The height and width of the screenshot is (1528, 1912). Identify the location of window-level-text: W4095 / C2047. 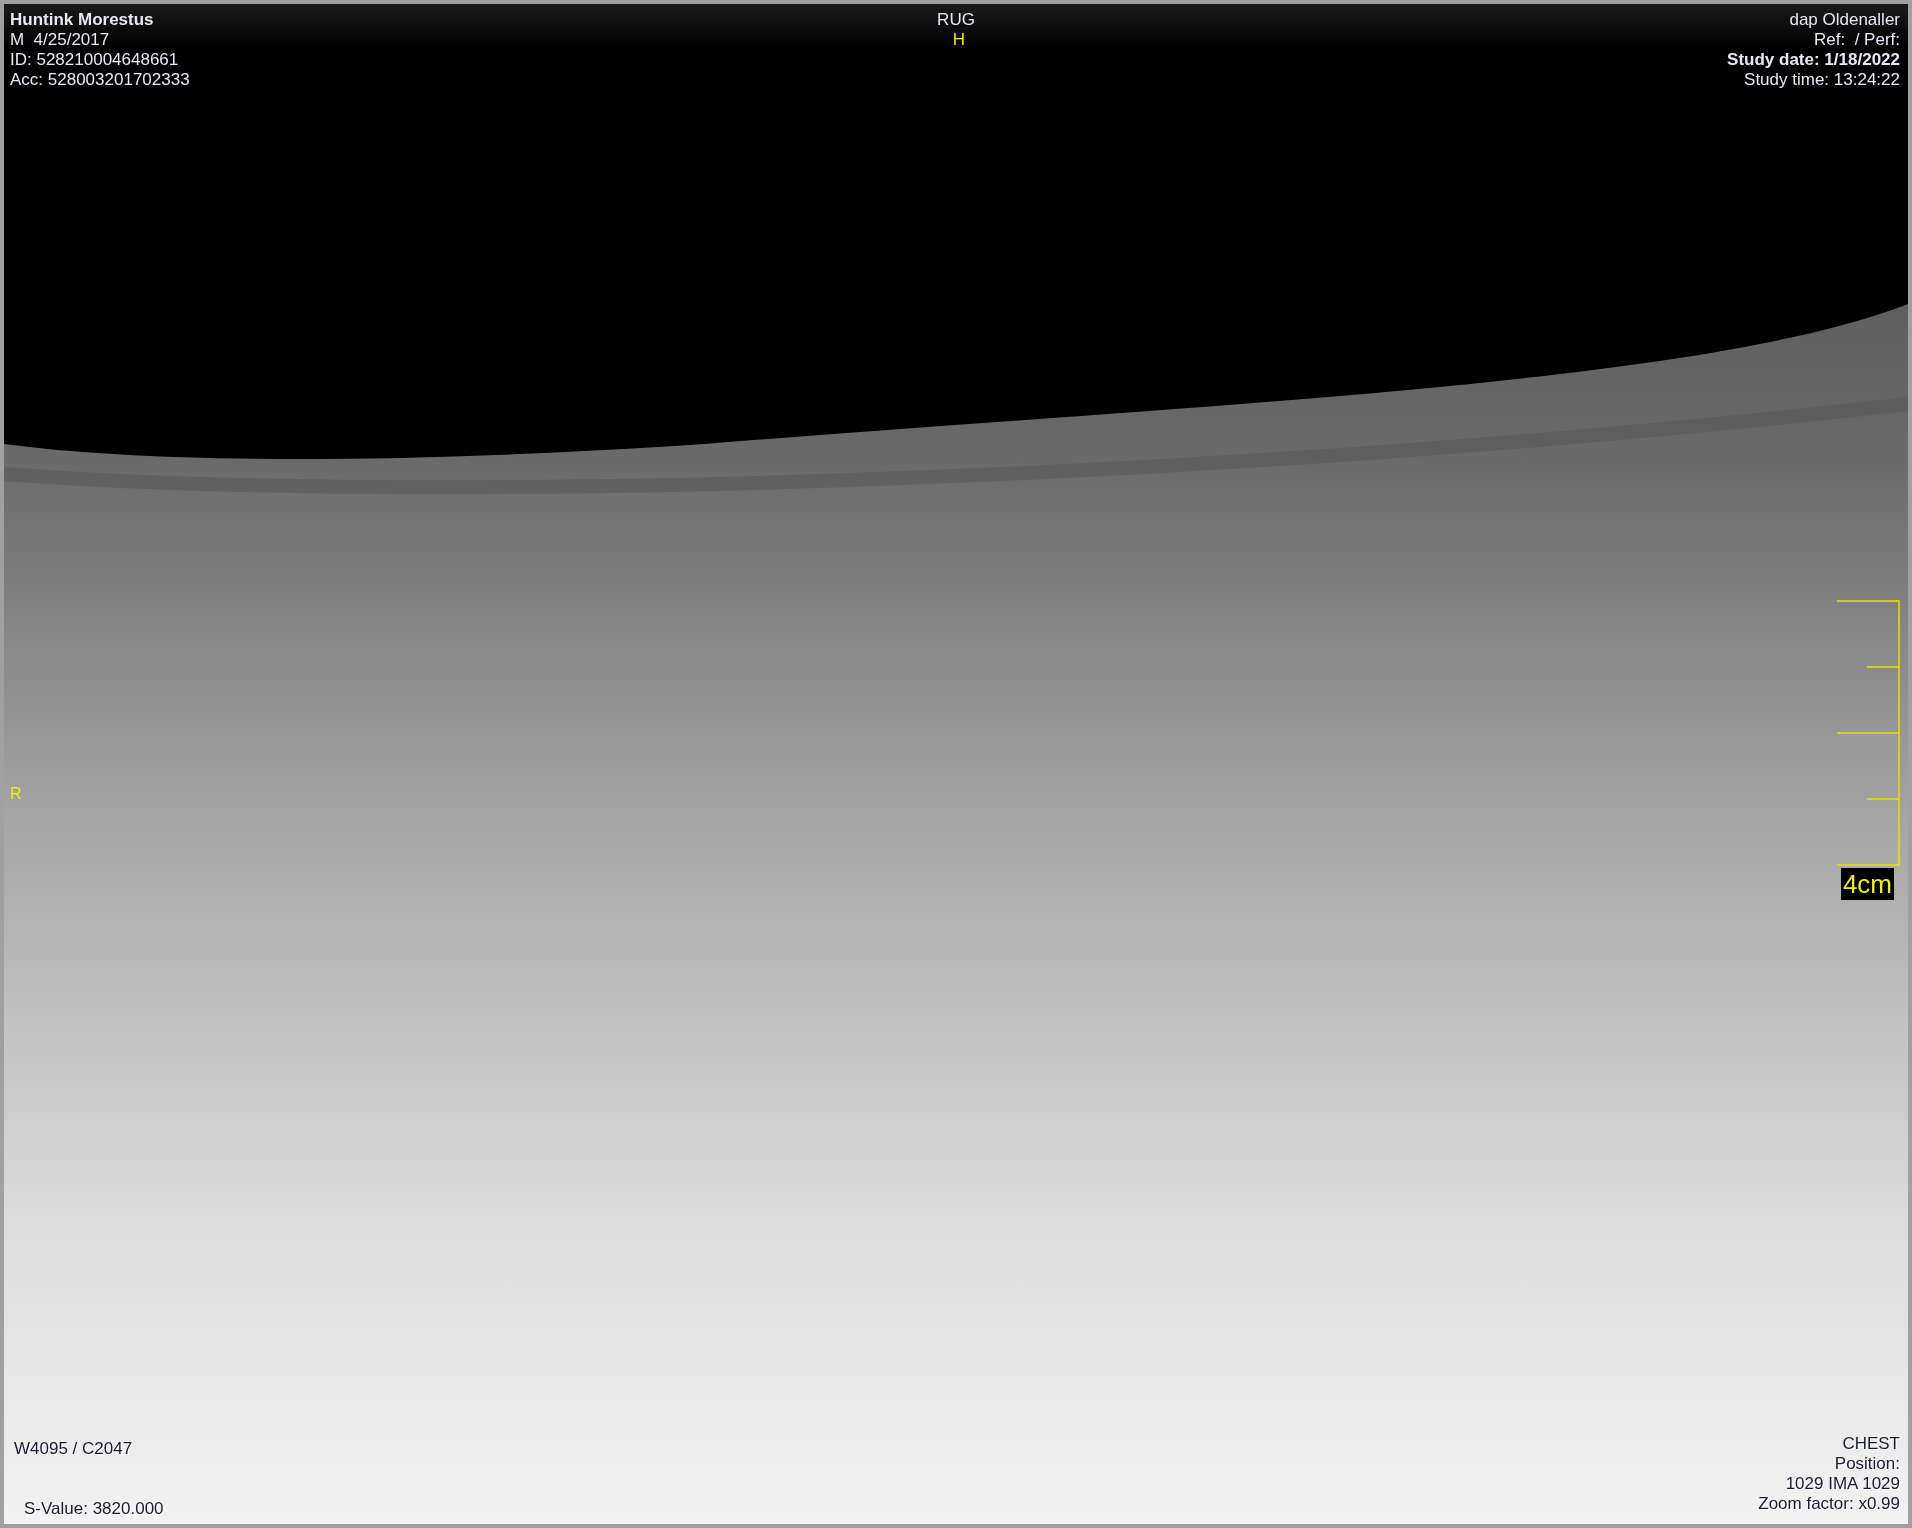
(73, 1449).